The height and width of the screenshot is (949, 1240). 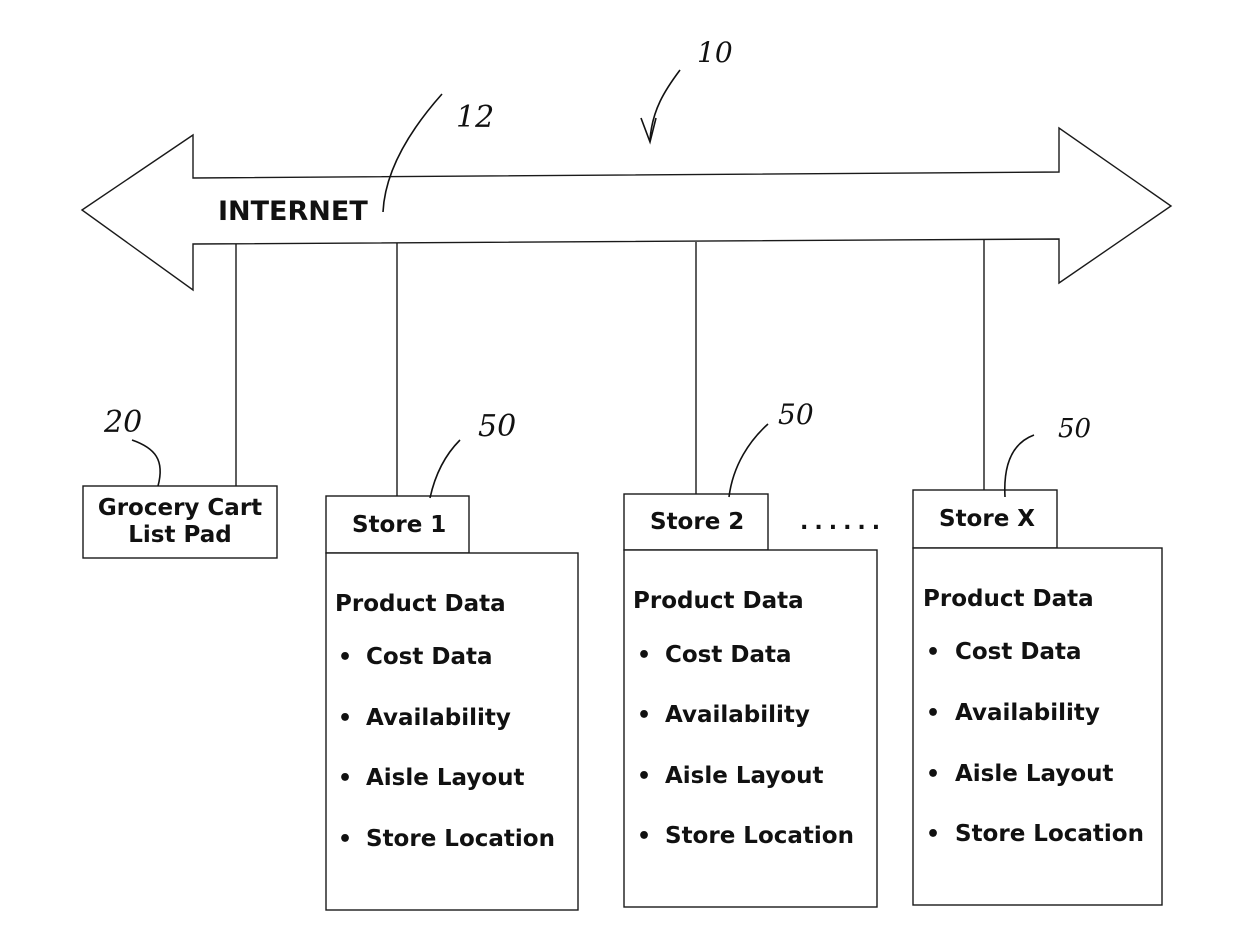 What do you see at coordinates (122, 422) in the screenshot?
I see `reference-numeral-20: 20` at bounding box center [122, 422].